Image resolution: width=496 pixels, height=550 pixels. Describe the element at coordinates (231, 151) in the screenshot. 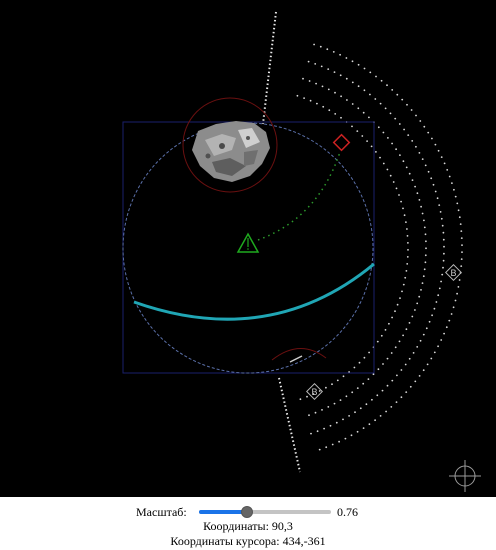

I see `asteroid-image` at that location.